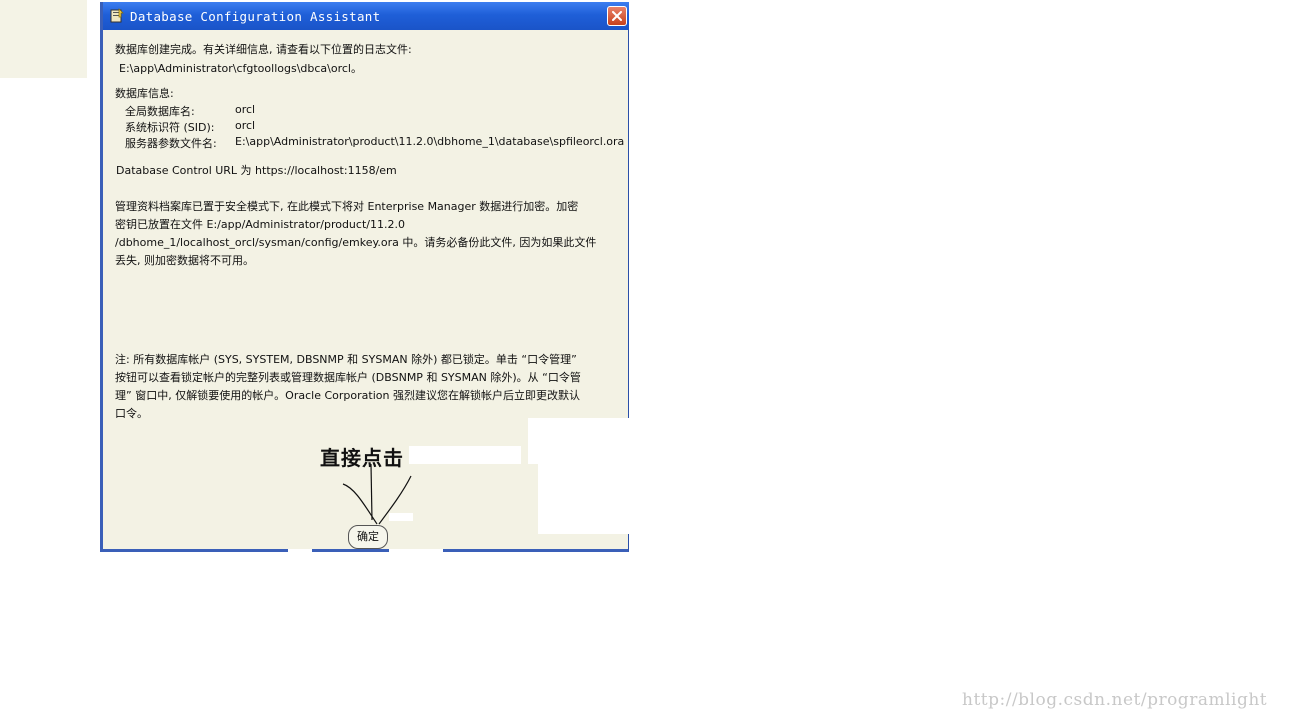  I want to click on dbca-app-icon, so click(117, 15).